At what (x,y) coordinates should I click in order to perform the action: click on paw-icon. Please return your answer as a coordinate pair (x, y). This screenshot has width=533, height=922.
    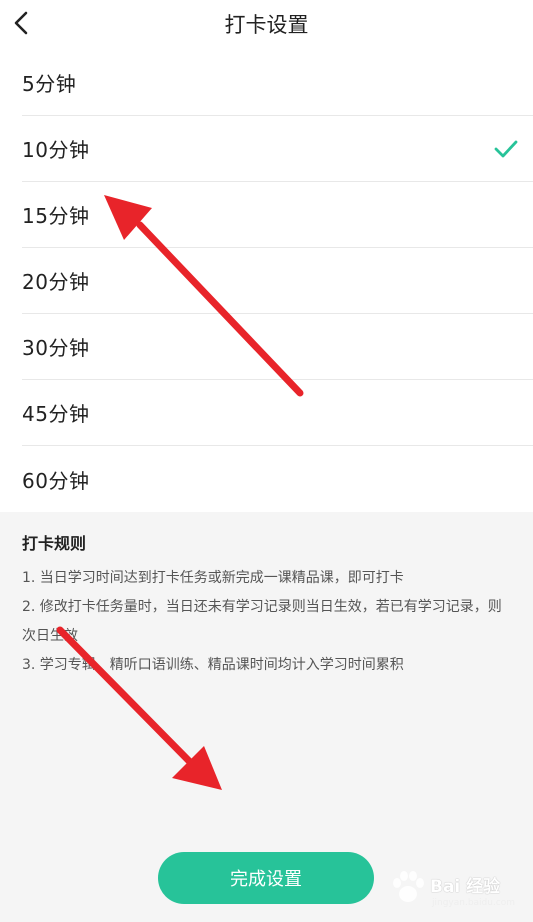
    Looking at the image, I should click on (408, 886).